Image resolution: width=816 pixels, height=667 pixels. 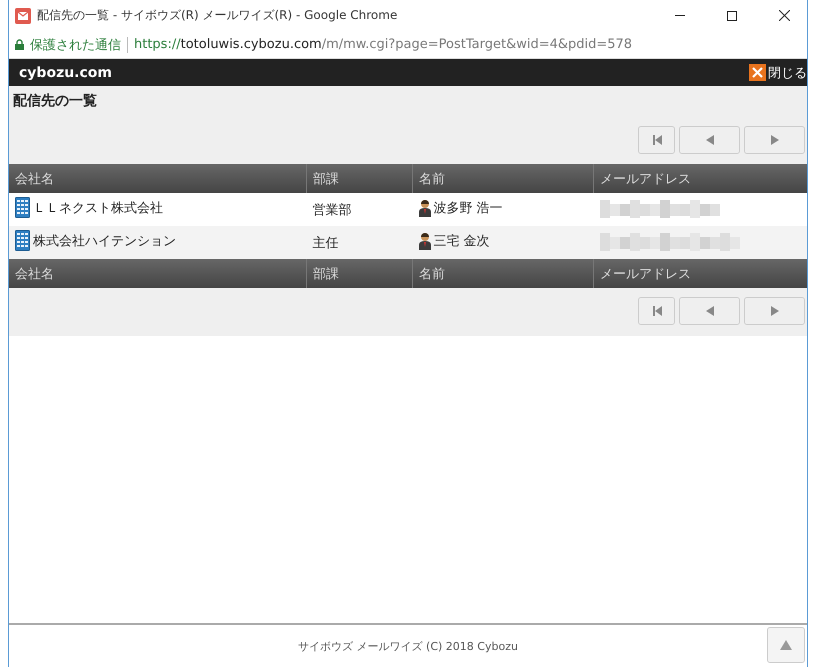 I want to click on up-icon, so click(x=786, y=645).